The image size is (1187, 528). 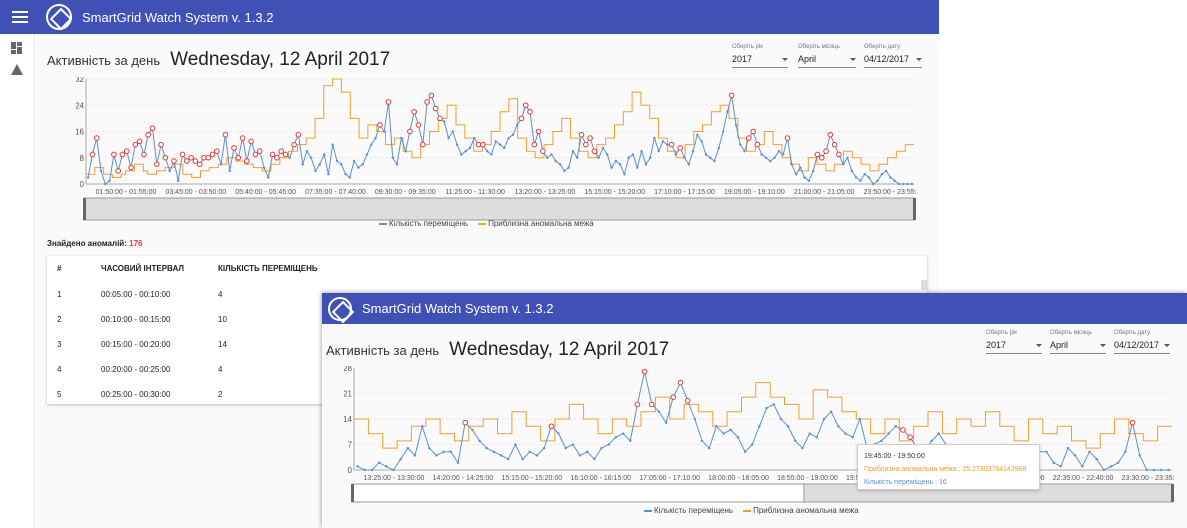 What do you see at coordinates (268, 268) in the screenshot?
I see `column-header-count: КІЛЬКІСТЬ ПЕРЕМІЩЕНЬ` at bounding box center [268, 268].